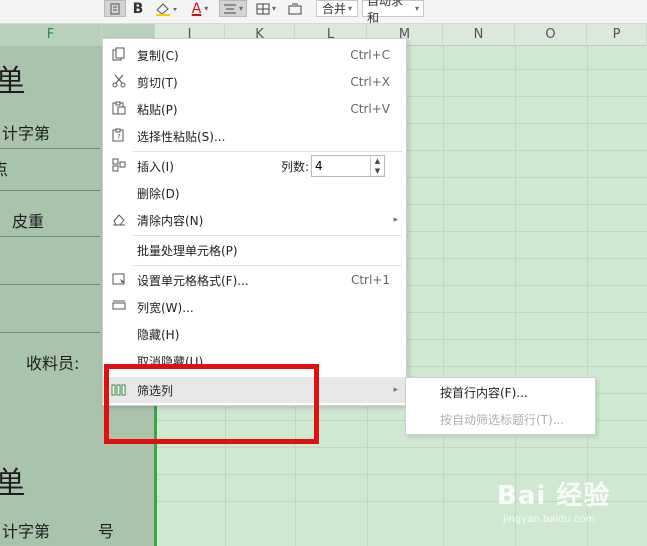 The width and height of the screenshot is (647, 546). What do you see at coordinates (254, 250) in the screenshot?
I see `menu-item-batch: 批量处理单元格(P)` at bounding box center [254, 250].